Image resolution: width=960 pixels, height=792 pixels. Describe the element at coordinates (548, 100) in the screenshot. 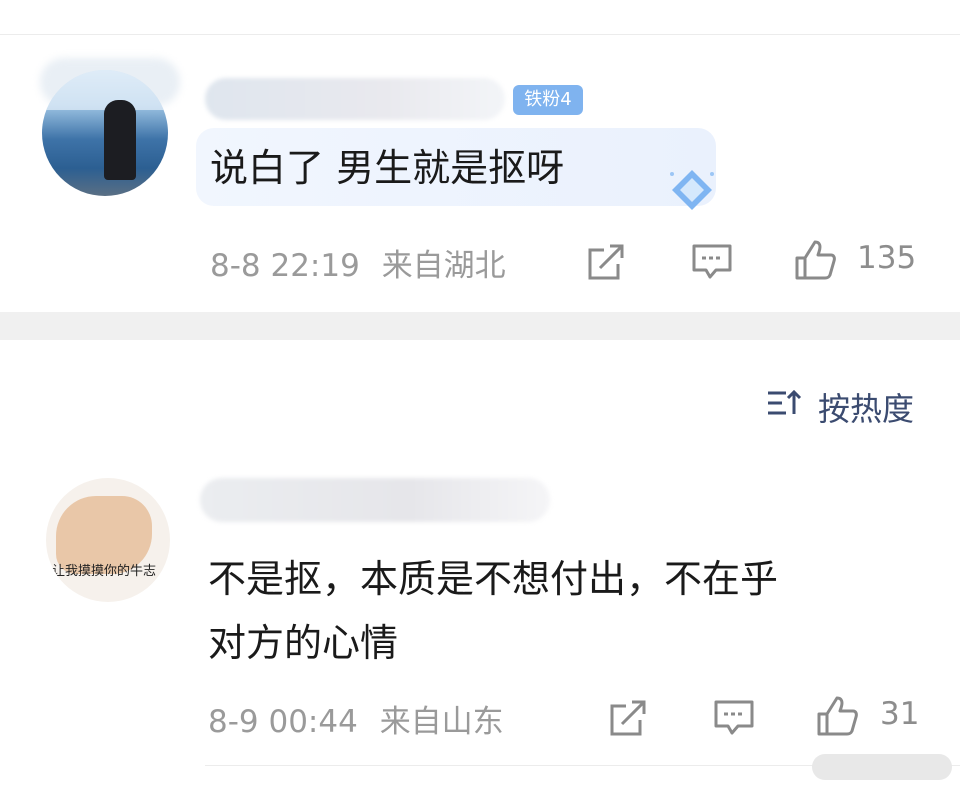

I see `fan-badge: 铁粉4` at that location.